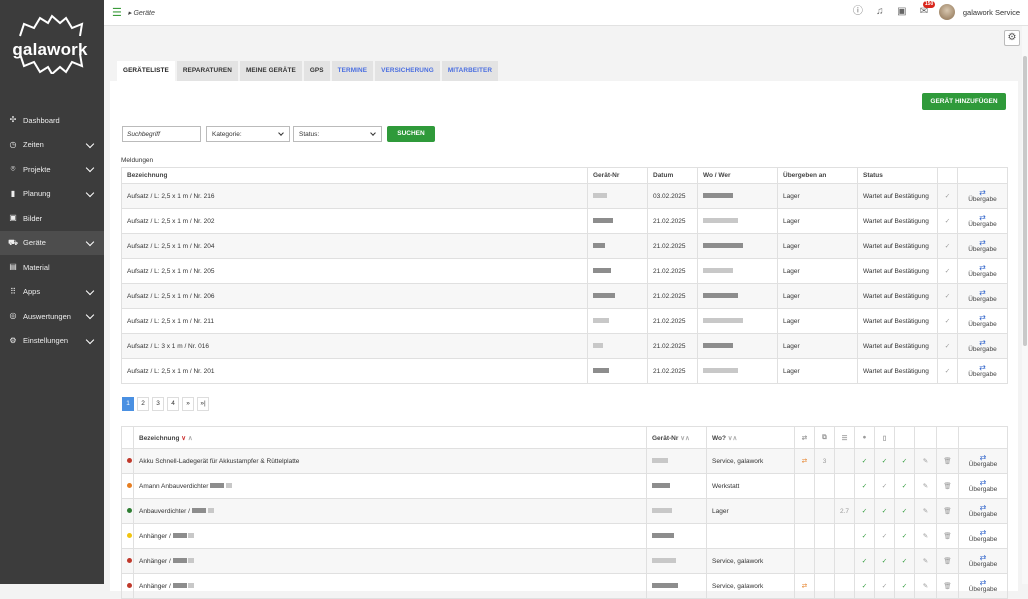  I want to click on page-button: 2, so click(143, 404).